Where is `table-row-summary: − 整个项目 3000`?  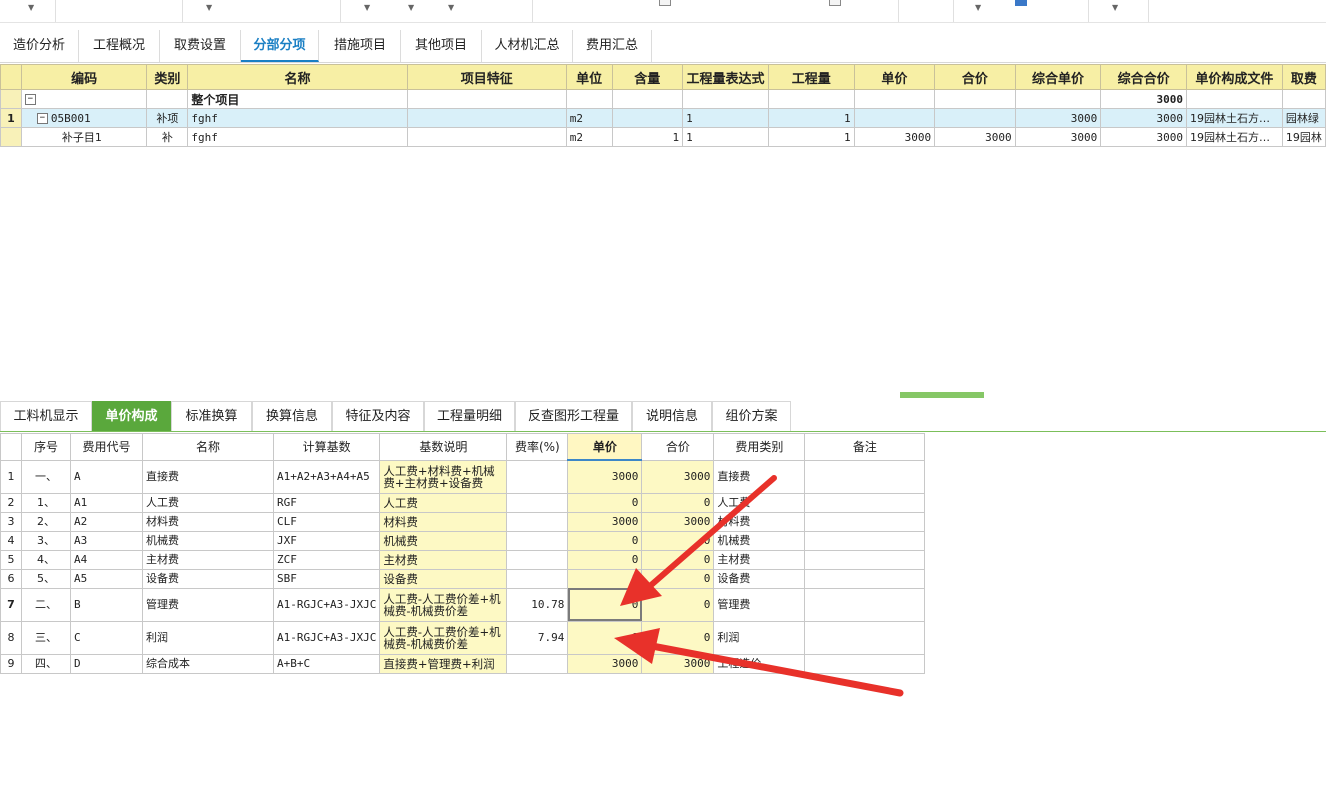 table-row-summary: − 整个项目 3000 is located at coordinates (663, 99).